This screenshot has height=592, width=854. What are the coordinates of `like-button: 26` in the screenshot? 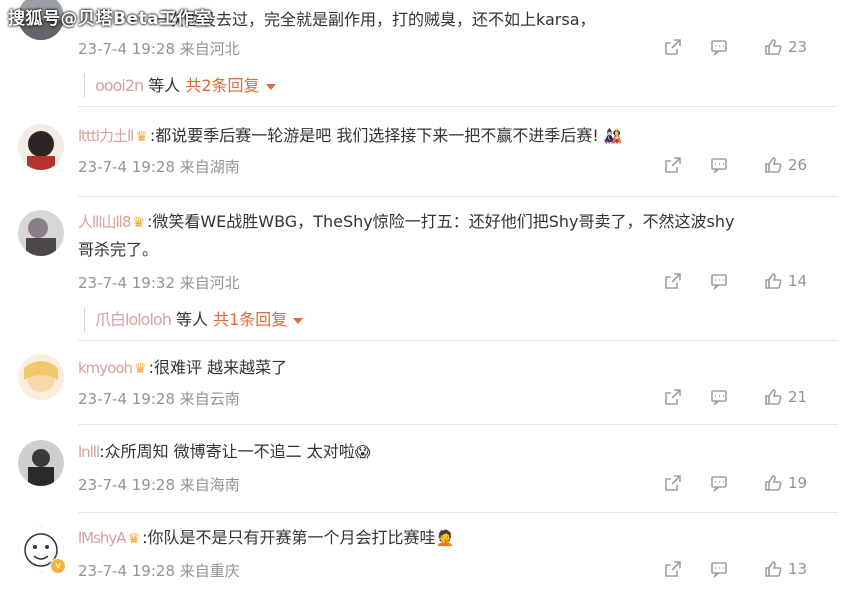 It's located at (785, 165).